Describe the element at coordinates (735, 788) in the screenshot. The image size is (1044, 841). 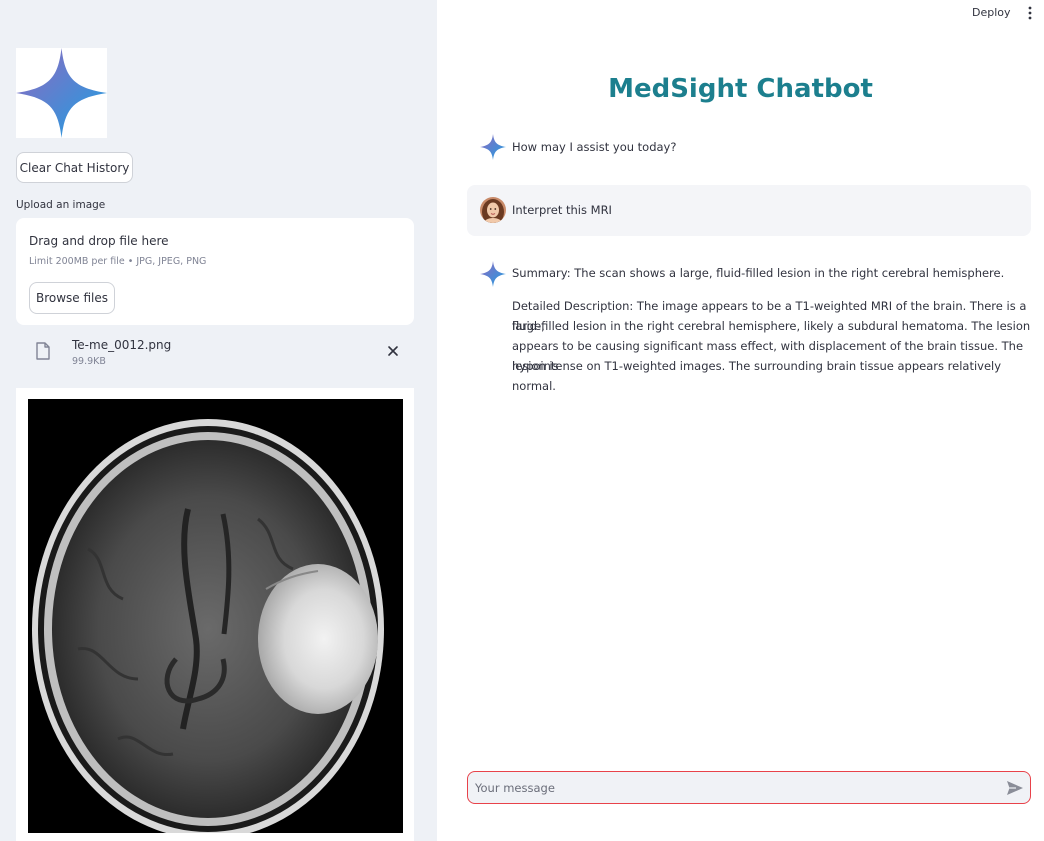
I see `chat-message-input` at that location.